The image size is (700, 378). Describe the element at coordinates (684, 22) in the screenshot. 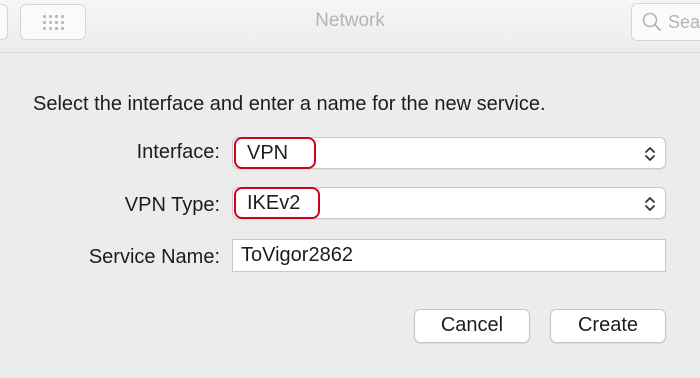

I see `search-placeholder: Sea` at that location.